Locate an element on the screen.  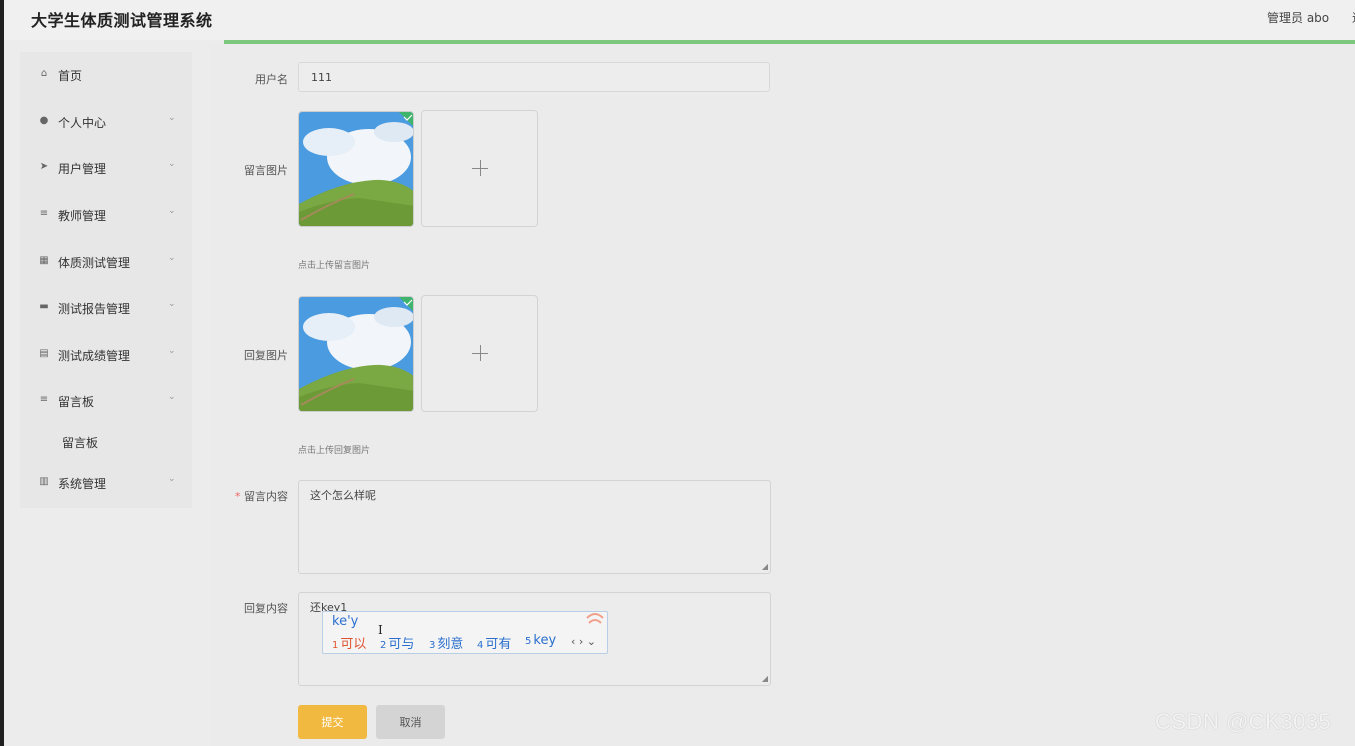
ime-candidate-5: 5 key is located at coordinates (540, 640).